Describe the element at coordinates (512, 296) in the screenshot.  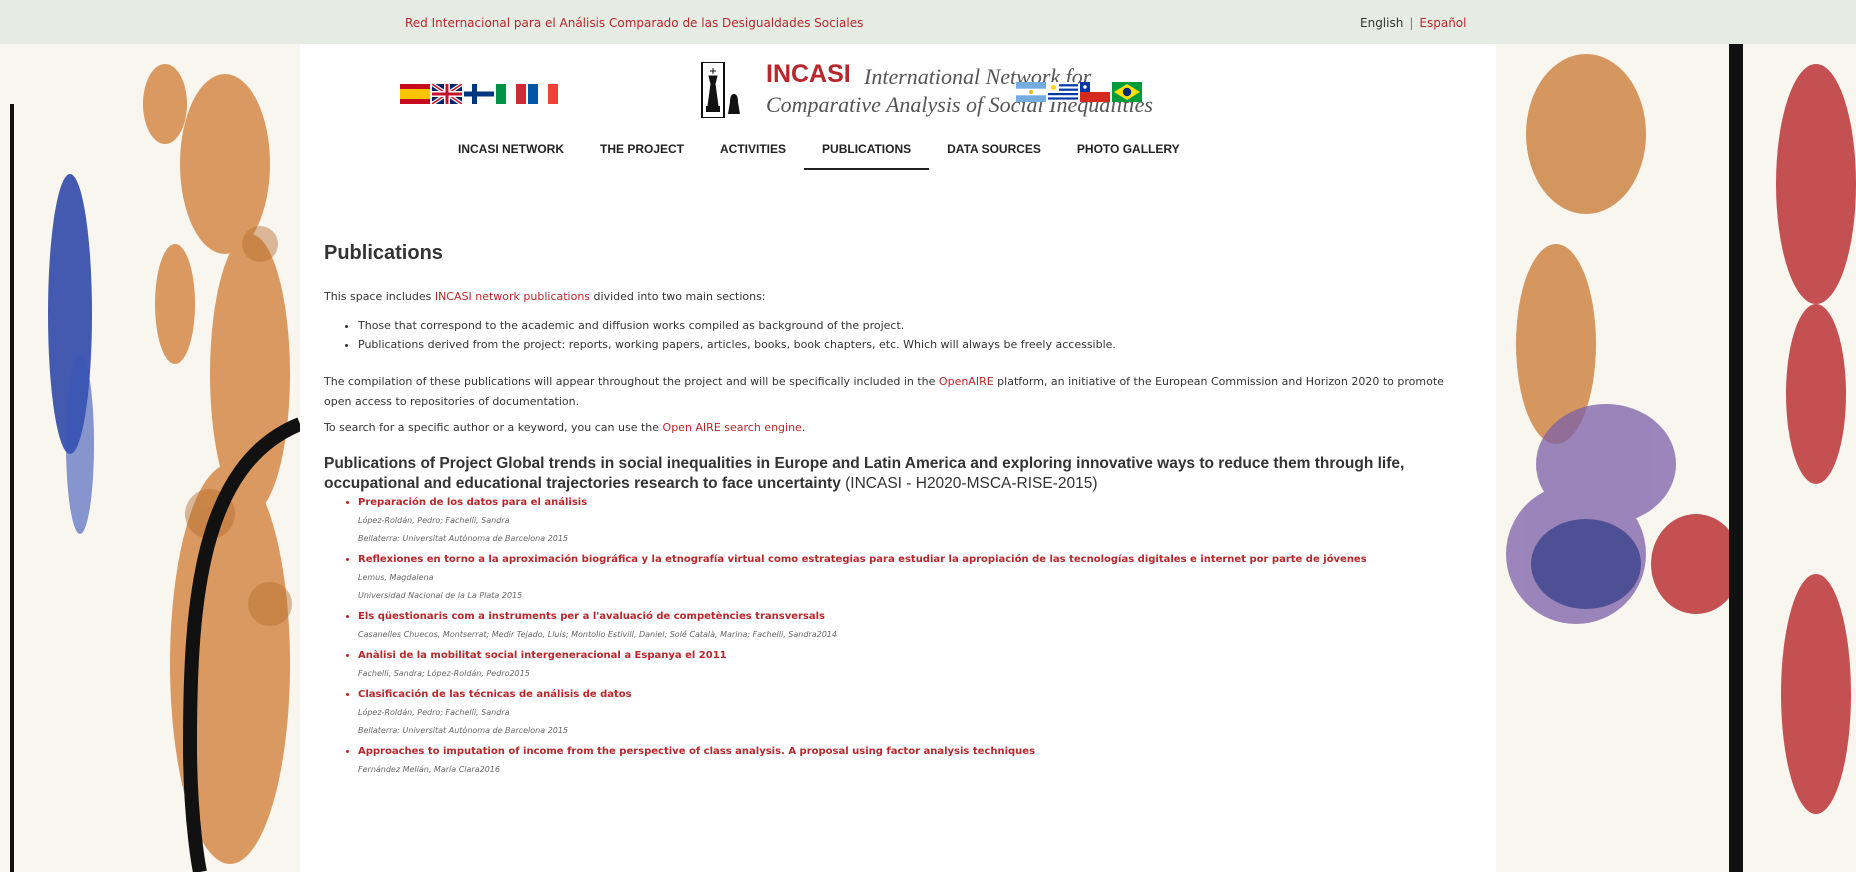
I see `incasi-publications-link: INCASI network publications` at that location.